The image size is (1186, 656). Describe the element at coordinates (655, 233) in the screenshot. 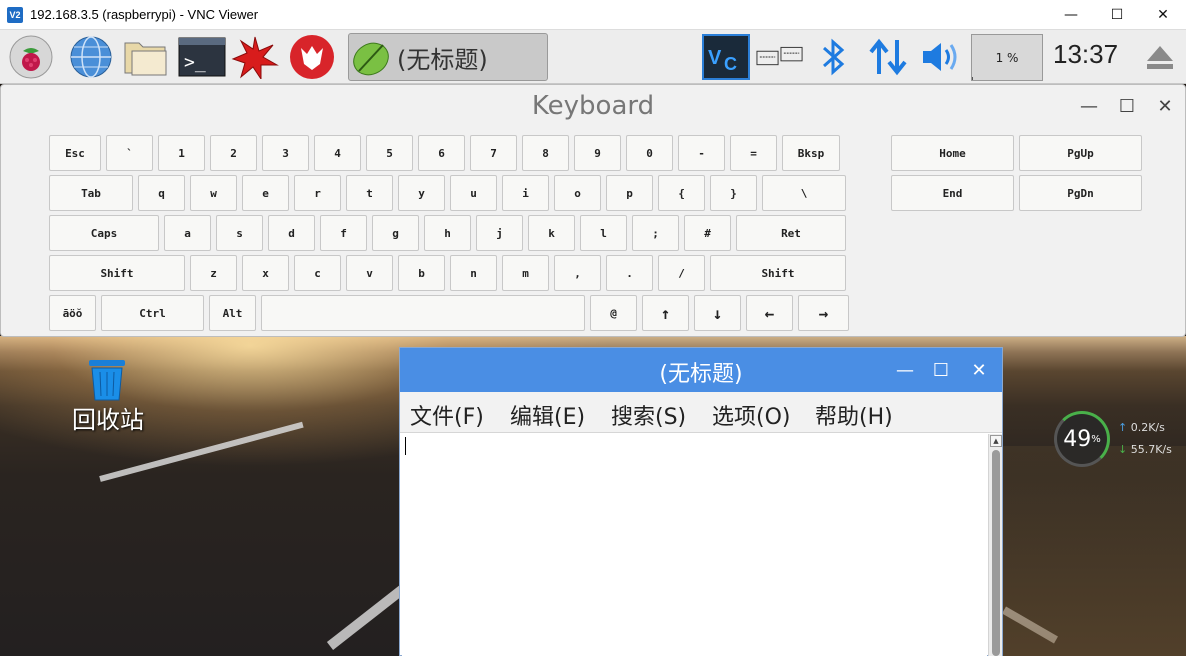

I see `key-semicolon: ;` at that location.